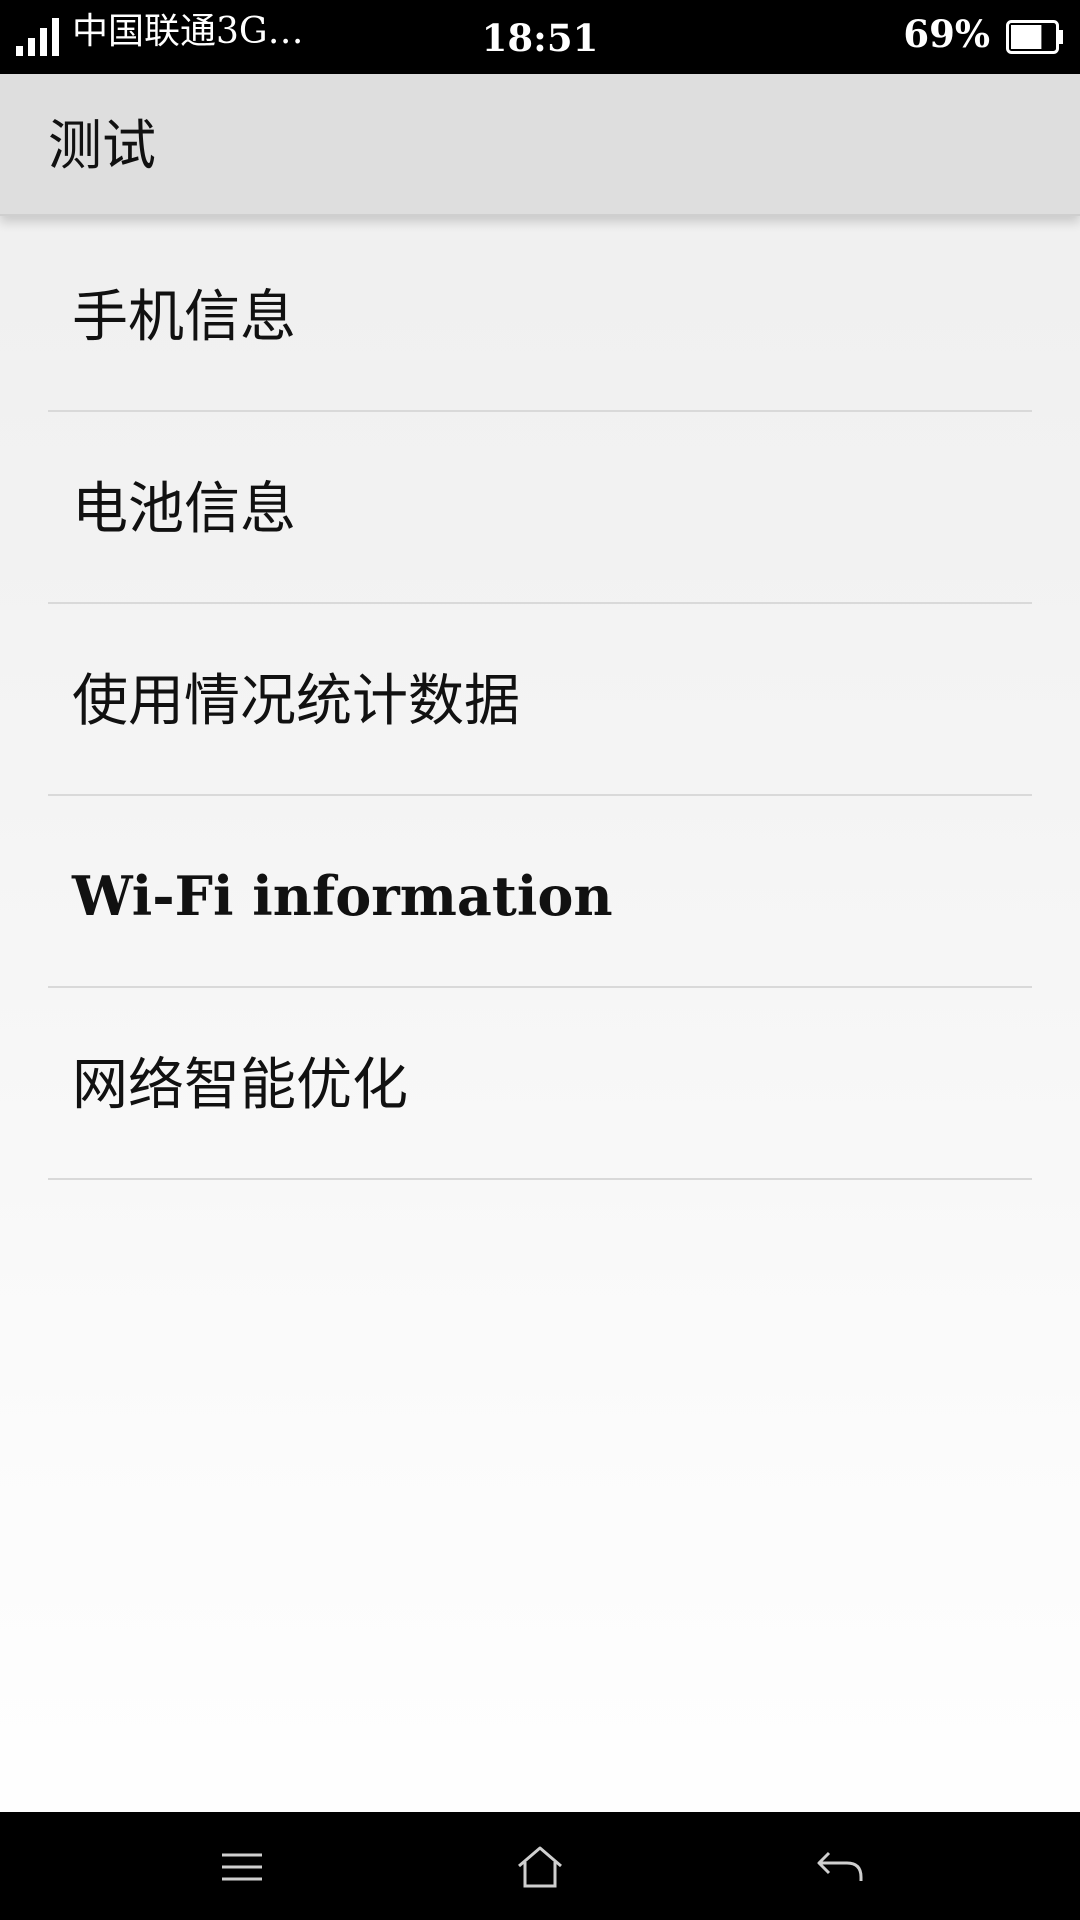  Describe the element at coordinates (540, 508) in the screenshot. I see `list-item-battery-info: 电池信息` at that location.